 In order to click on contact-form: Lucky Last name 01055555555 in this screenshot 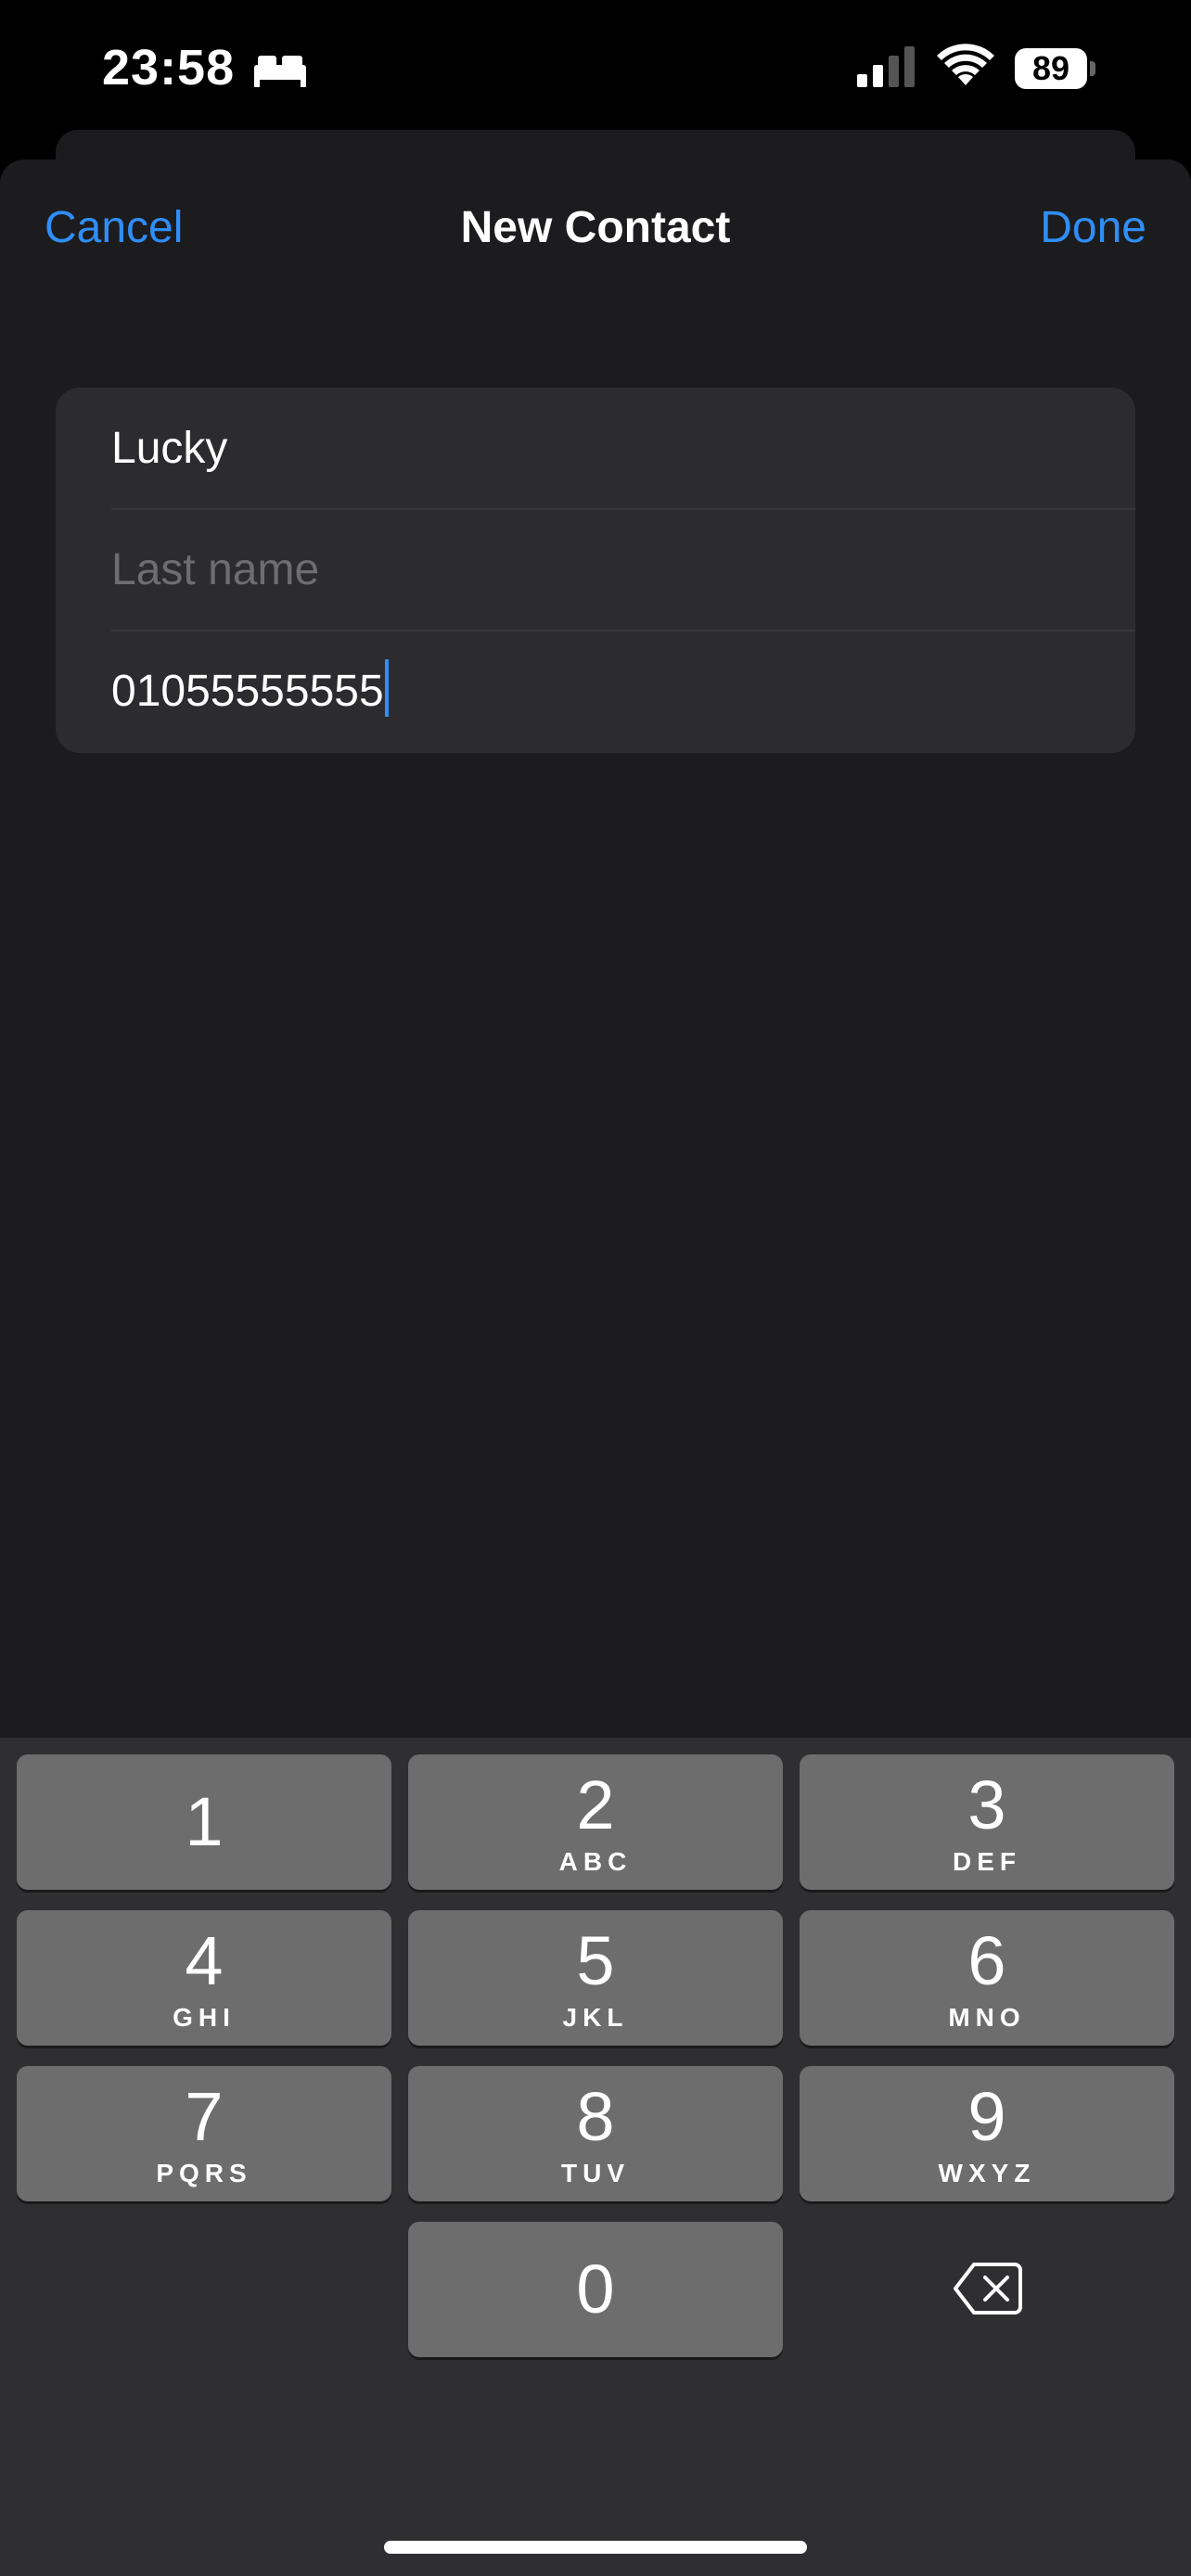, I will do `click(595, 570)`.